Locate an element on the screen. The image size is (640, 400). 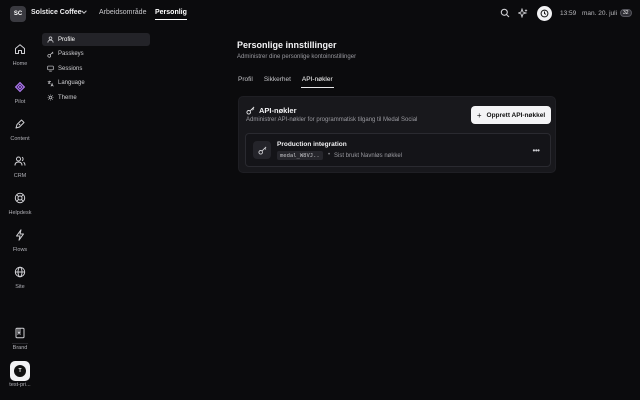
create-api-key-button: + Opprett API-nøkkel is located at coordinates (511, 115).